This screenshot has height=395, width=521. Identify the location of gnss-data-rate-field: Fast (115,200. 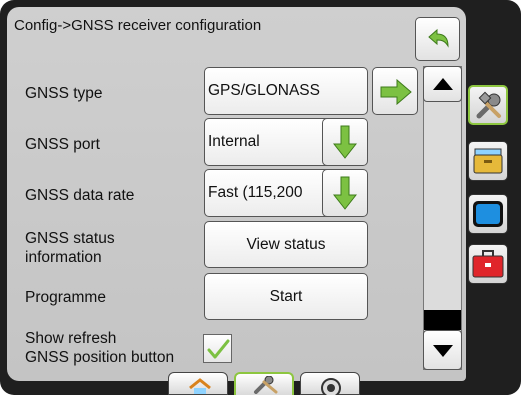
(286, 193).